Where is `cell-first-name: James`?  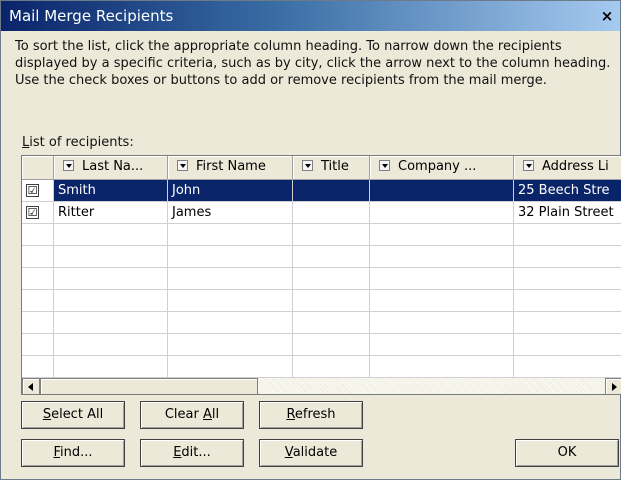
cell-first-name: James is located at coordinates (230, 213).